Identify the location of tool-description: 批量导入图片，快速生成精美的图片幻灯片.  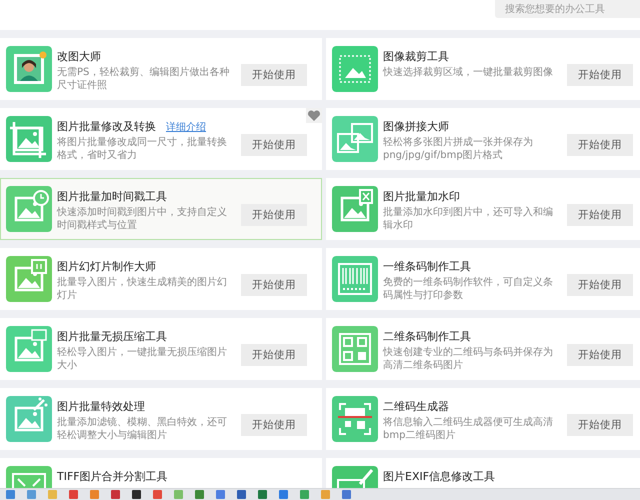
(142, 289).